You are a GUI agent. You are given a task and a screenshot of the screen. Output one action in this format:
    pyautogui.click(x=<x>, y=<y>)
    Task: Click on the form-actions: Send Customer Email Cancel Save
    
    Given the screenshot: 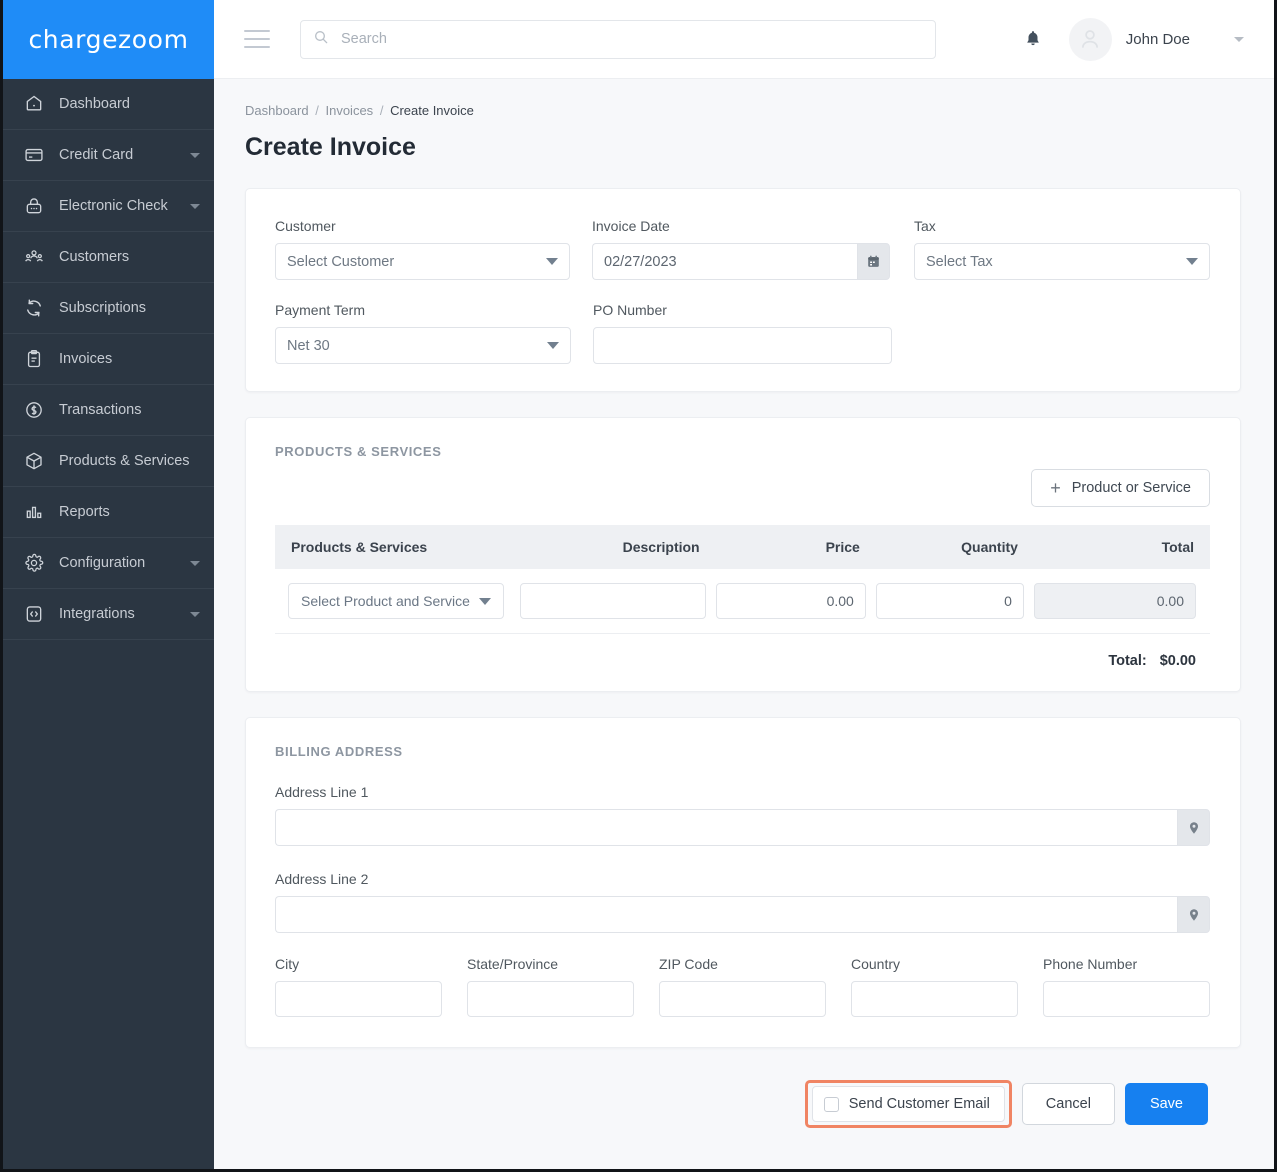 What is the action you would take?
    pyautogui.click(x=743, y=1104)
    